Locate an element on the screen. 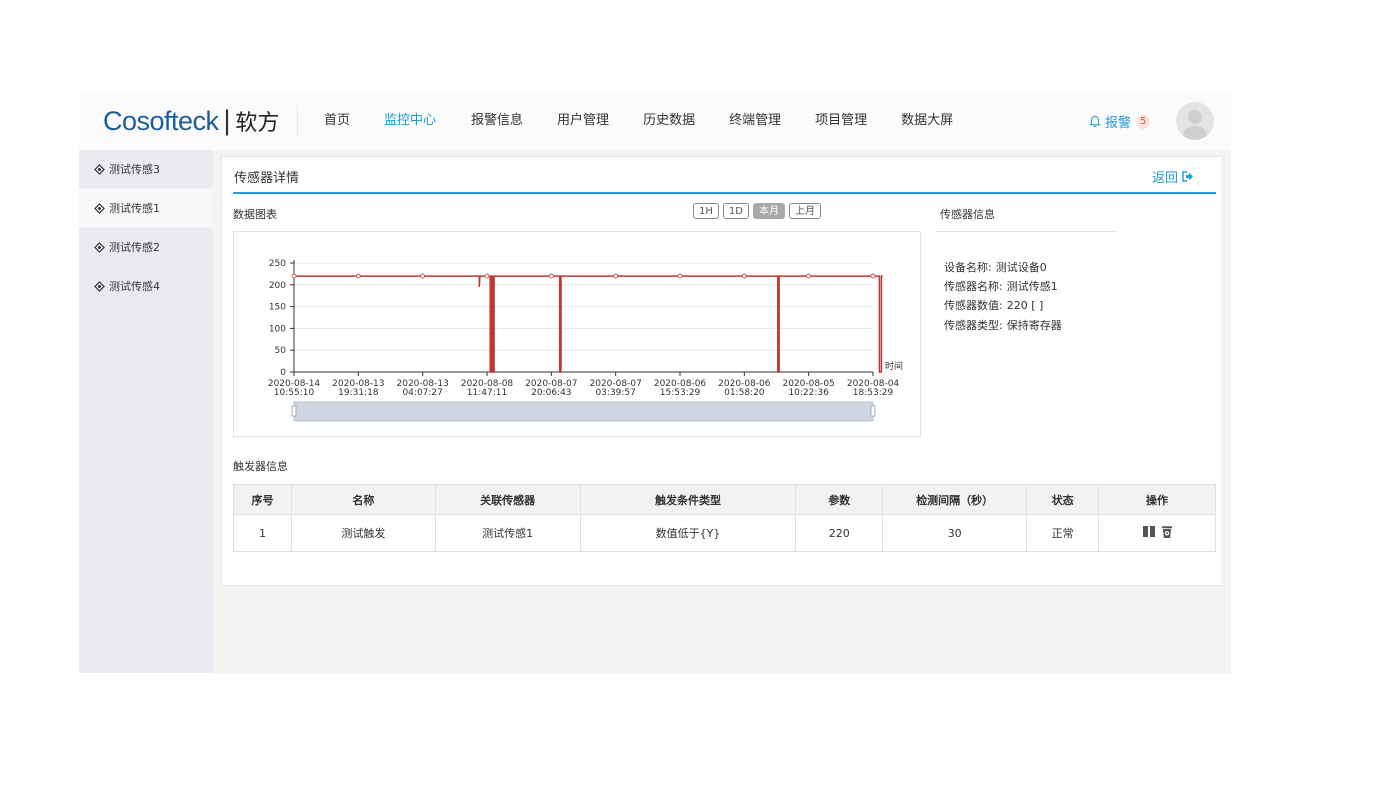 The height and width of the screenshot is (785, 1397). back-button: 返回 is located at coordinates (1173, 176).